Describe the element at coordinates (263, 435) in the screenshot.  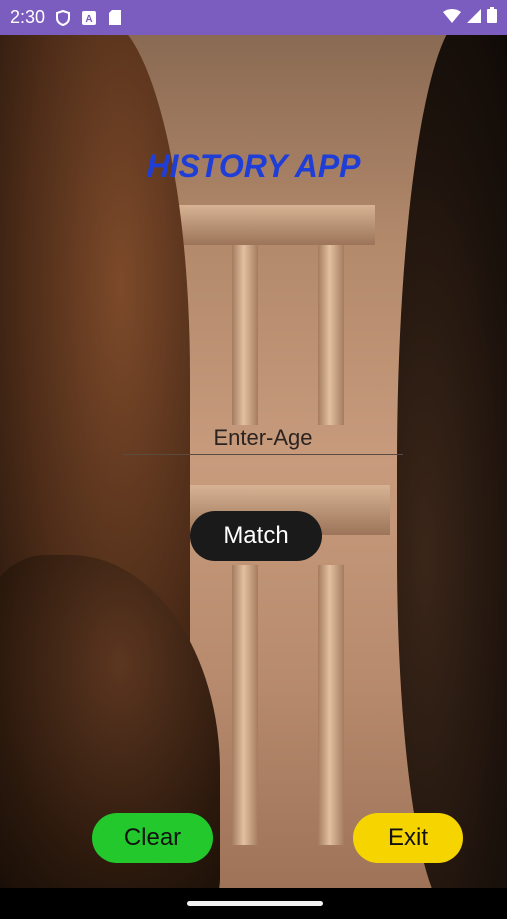
I see `age-input` at that location.